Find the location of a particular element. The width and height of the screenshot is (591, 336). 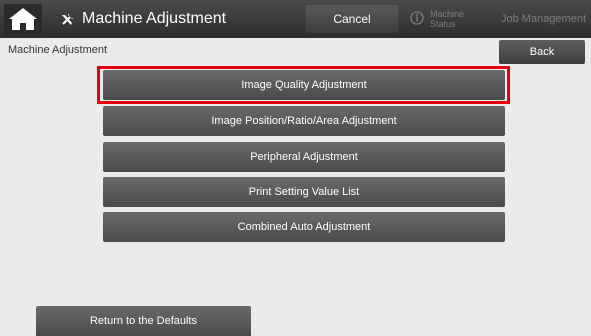

menu-label: Print Setting Value List is located at coordinates (304, 192).